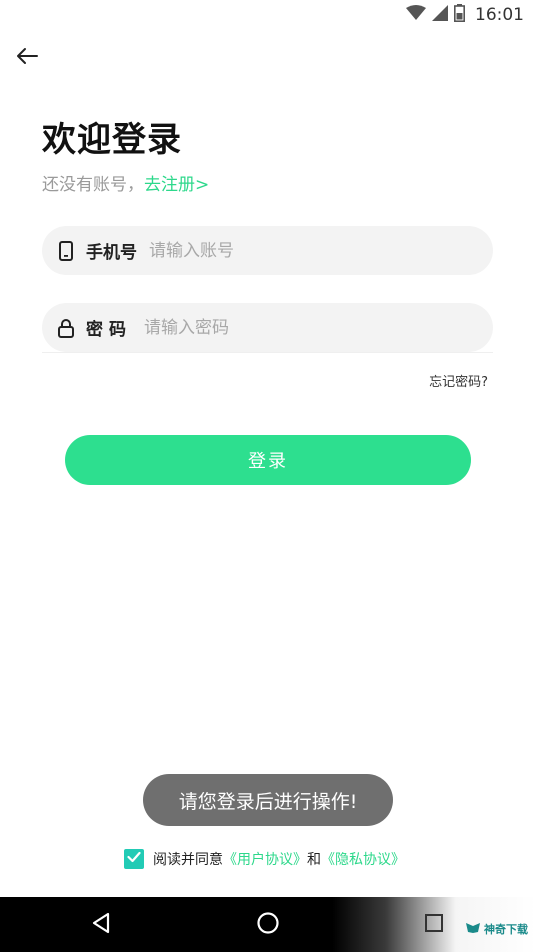 The image size is (536, 952). Describe the element at coordinates (112, 140) in the screenshot. I see `page-title: 欢迎登录` at that location.